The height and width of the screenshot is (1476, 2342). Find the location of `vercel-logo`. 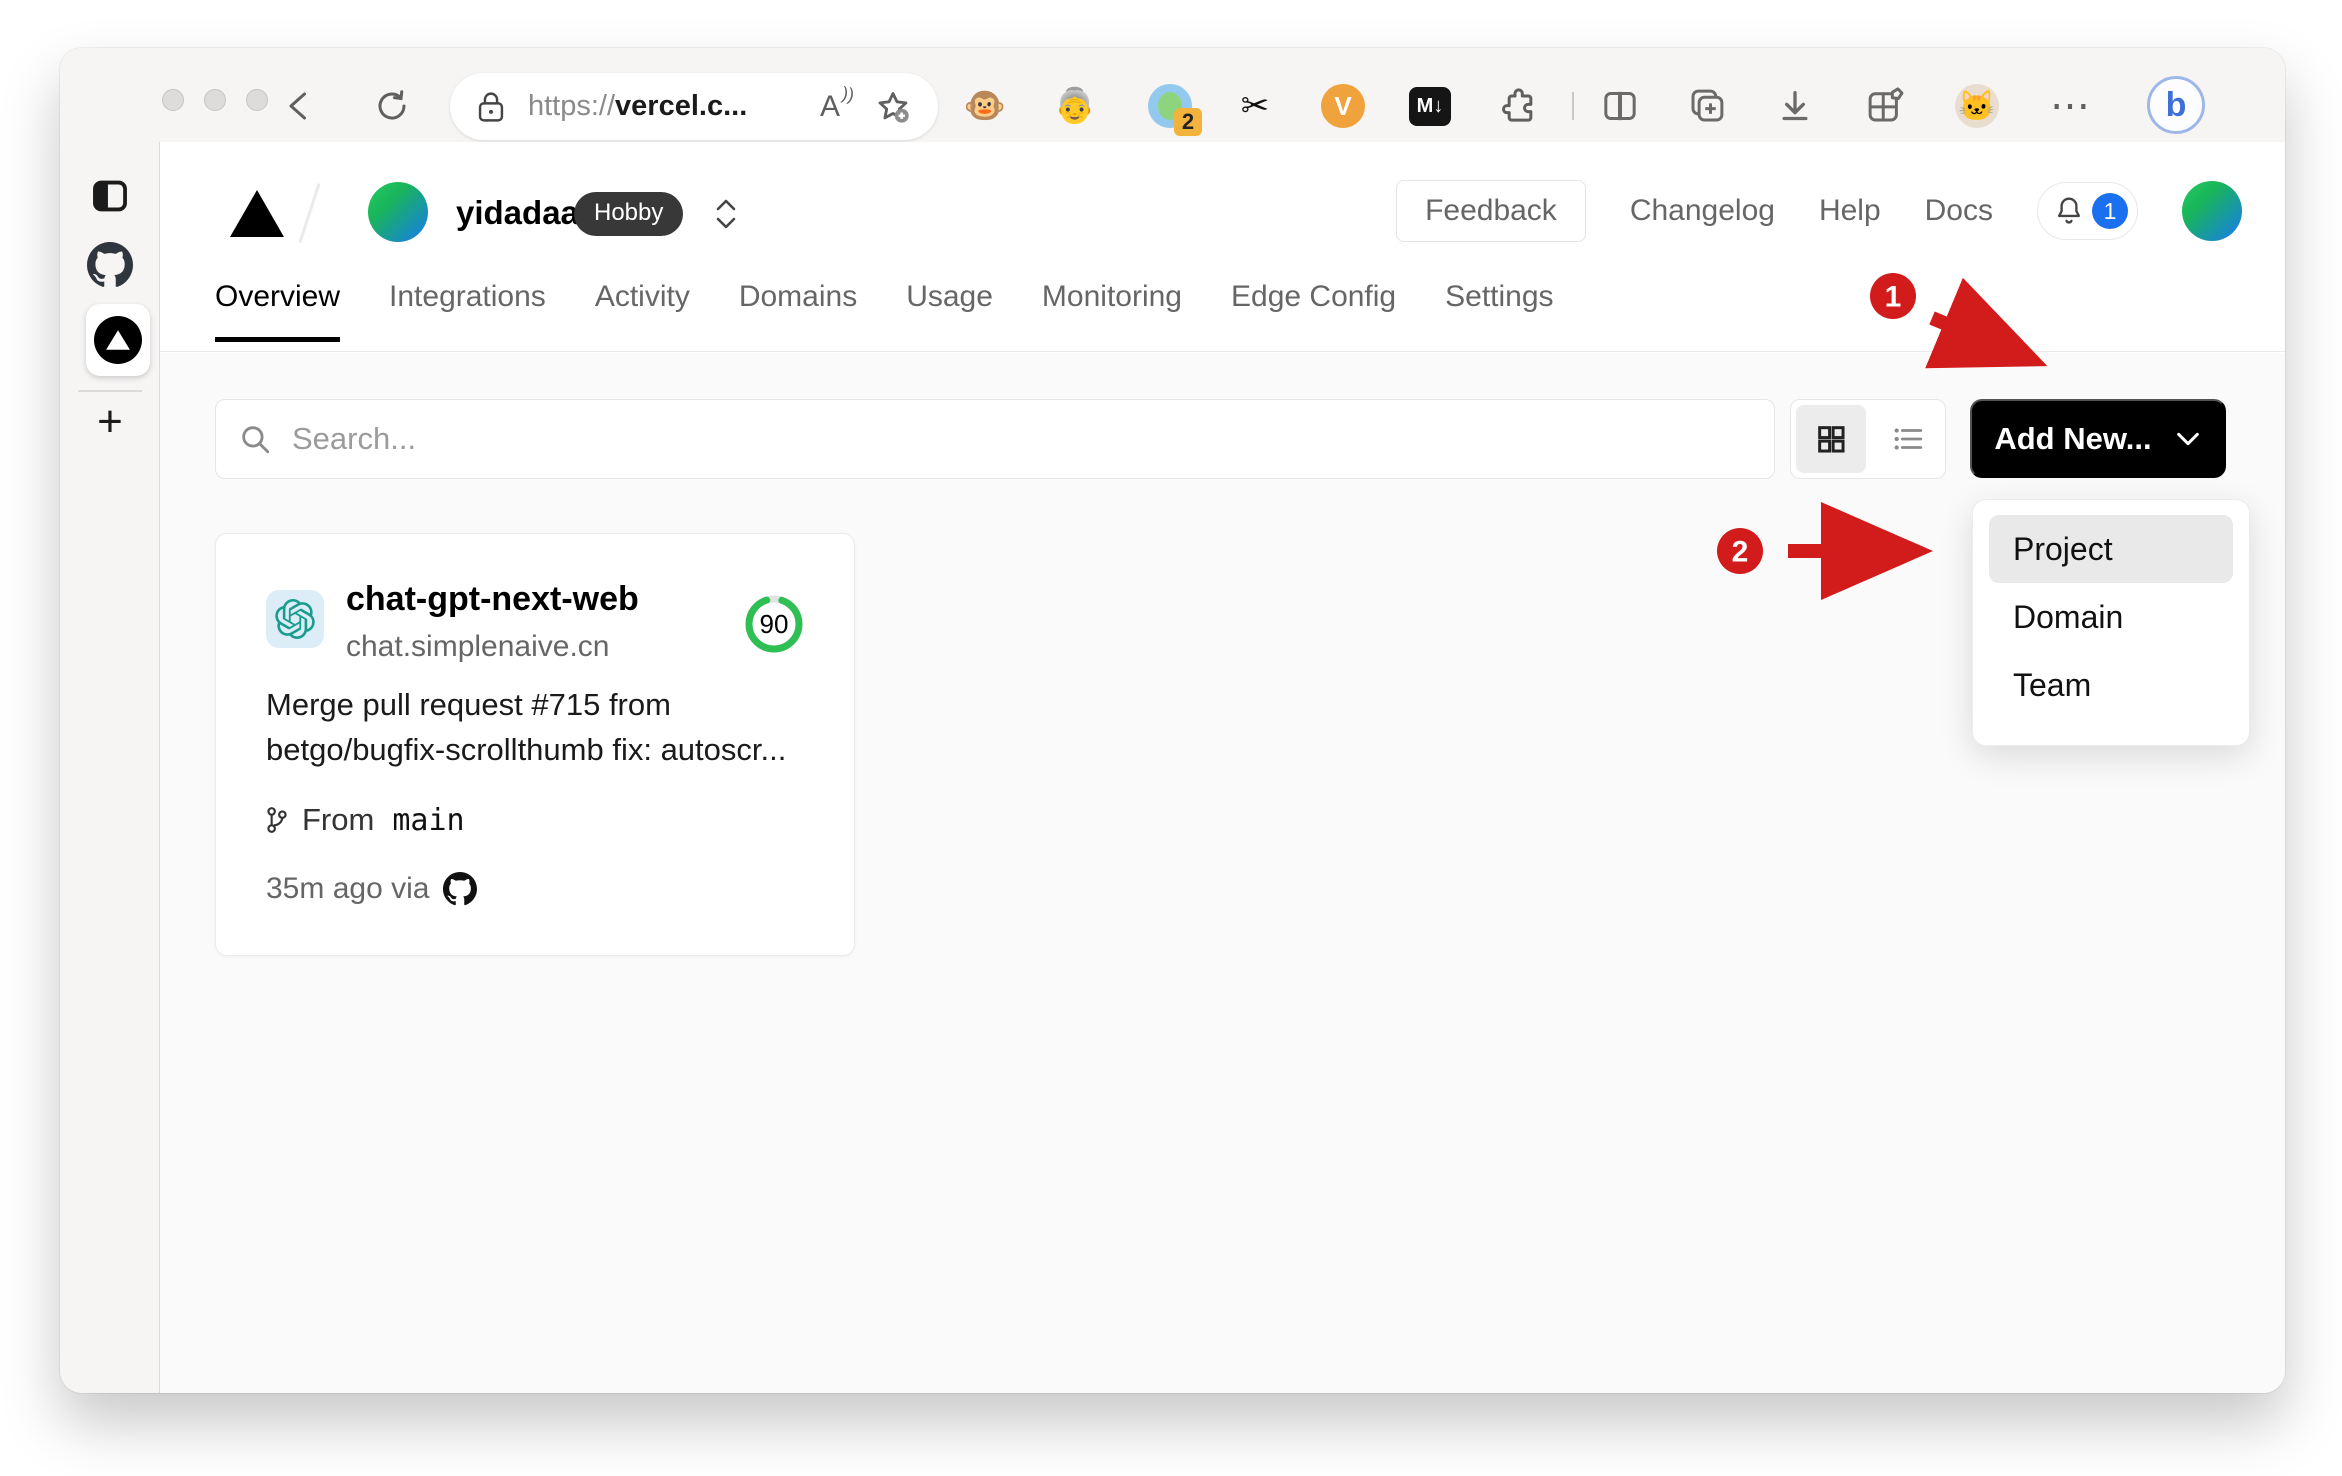

vercel-logo is located at coordinates (257, 213).